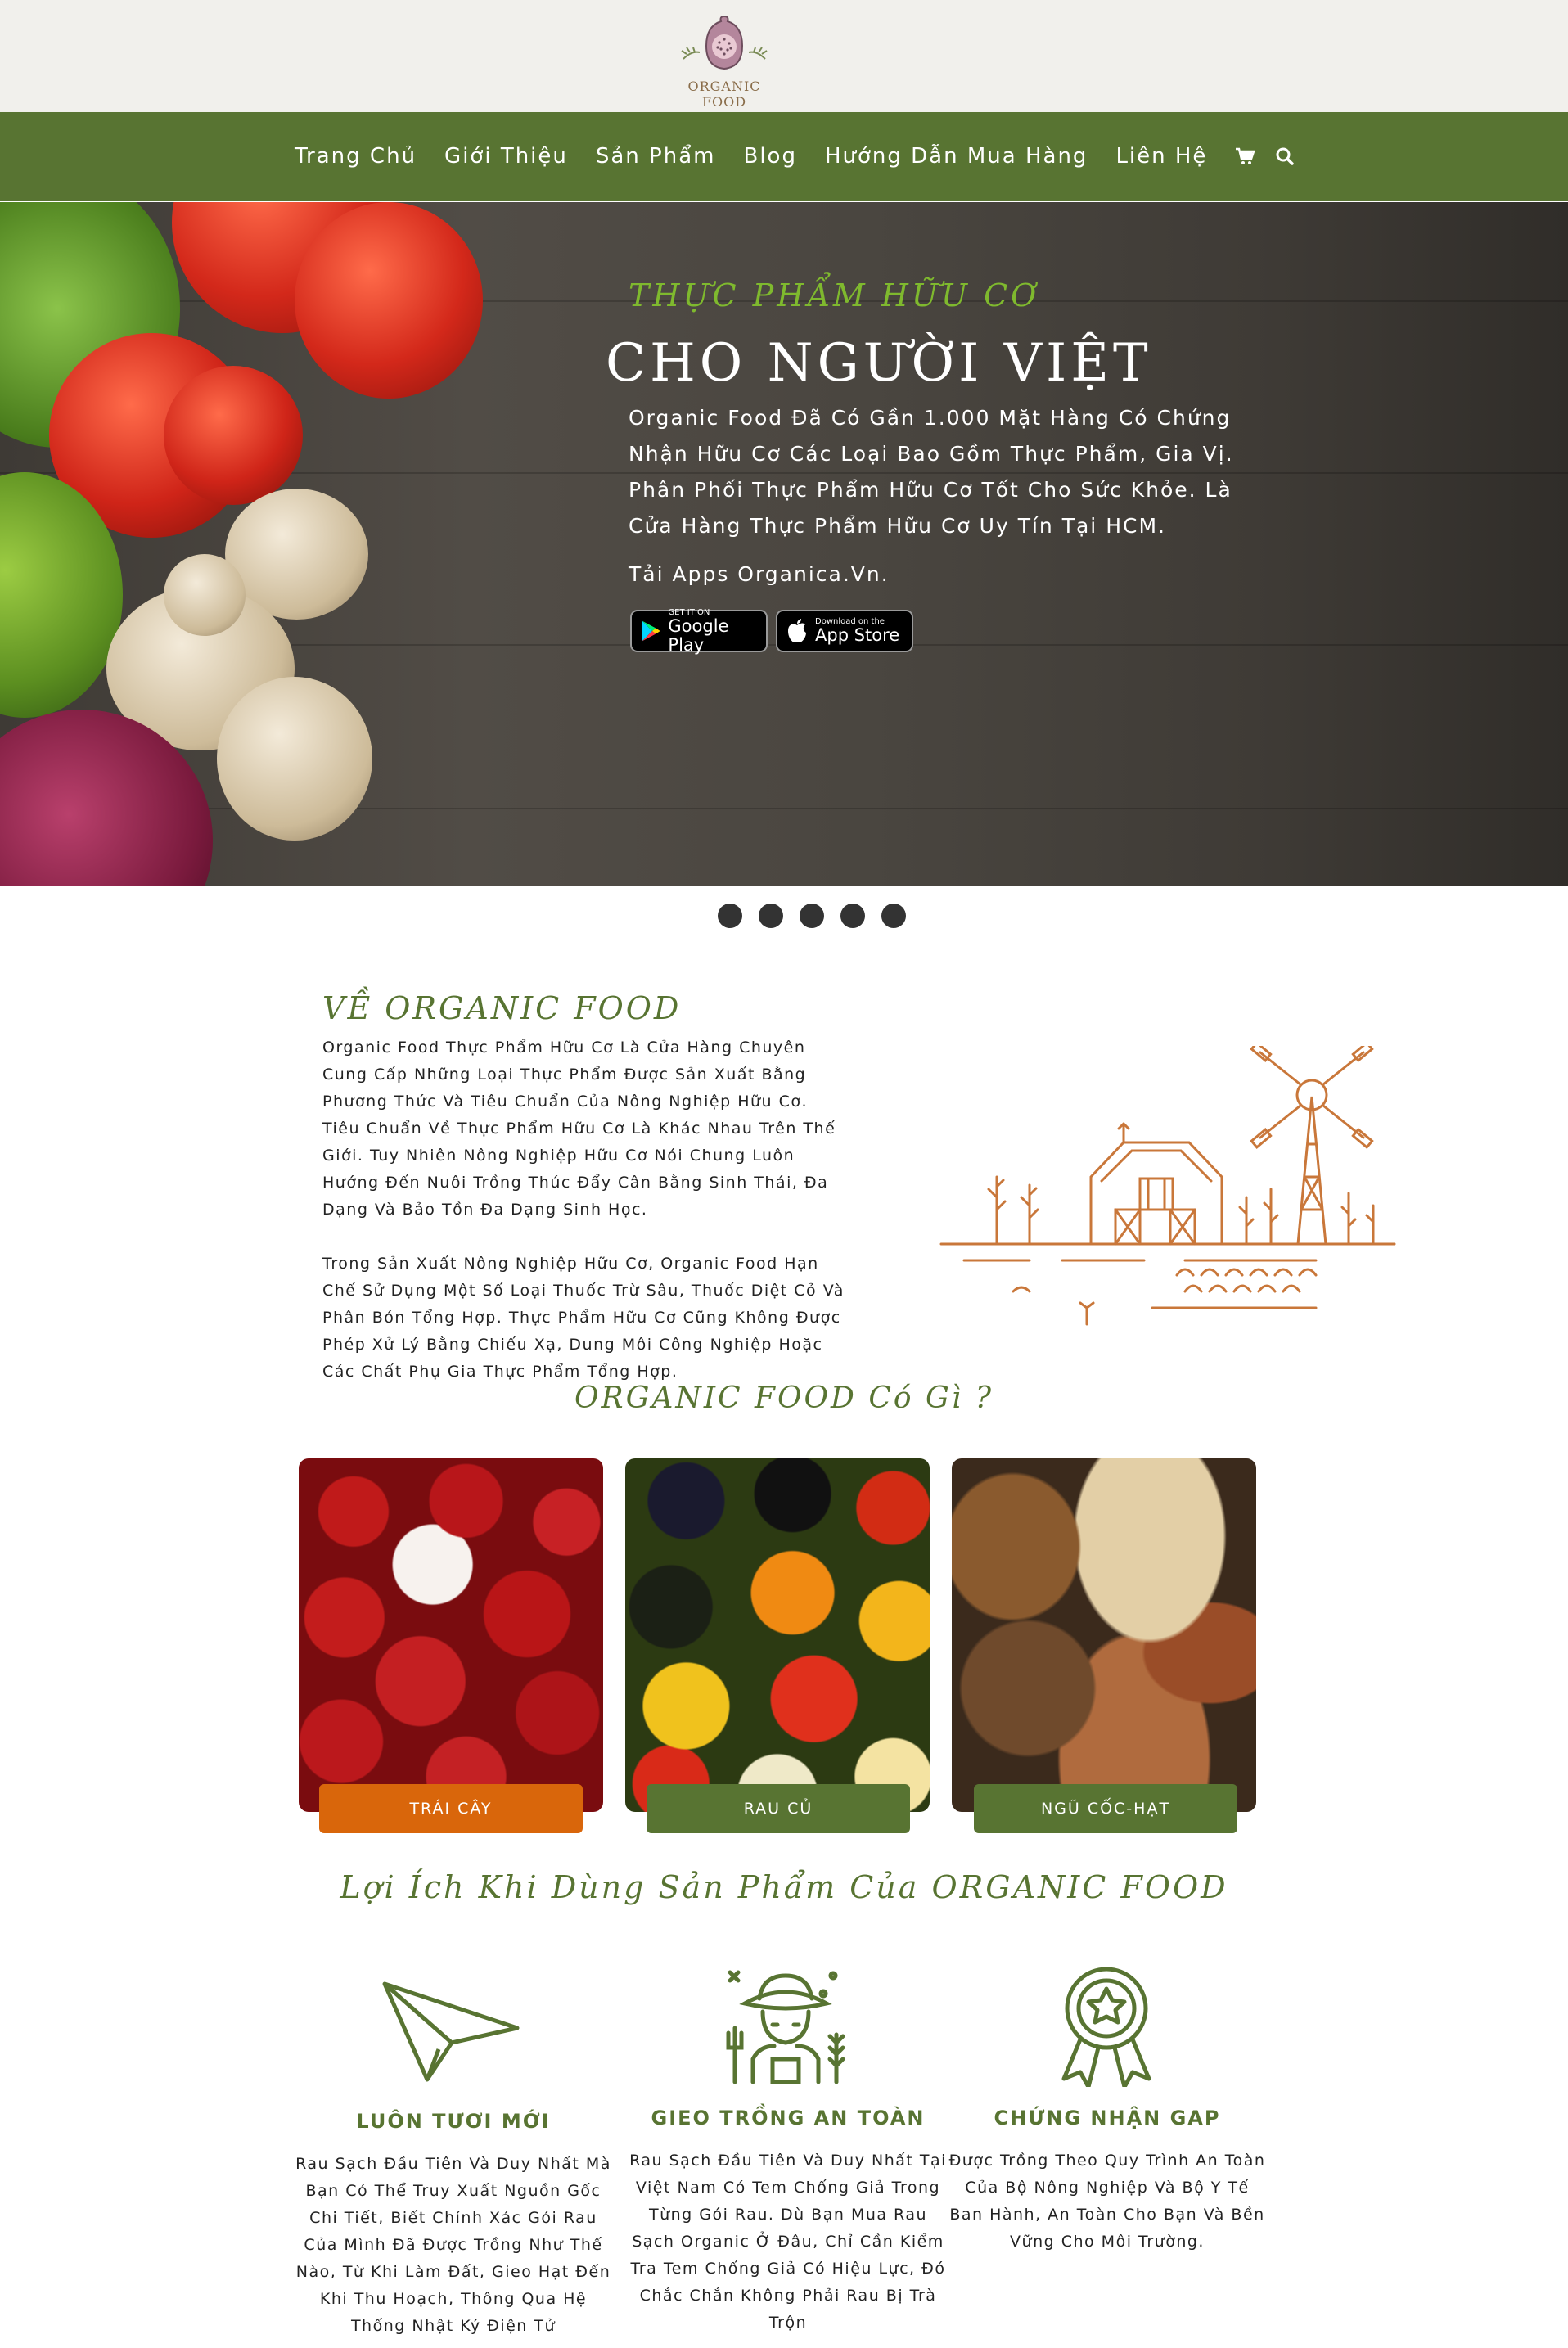 This screenshot has height=2348, width=1568. I want to click on category-card-fruits, so click(451, 1635).